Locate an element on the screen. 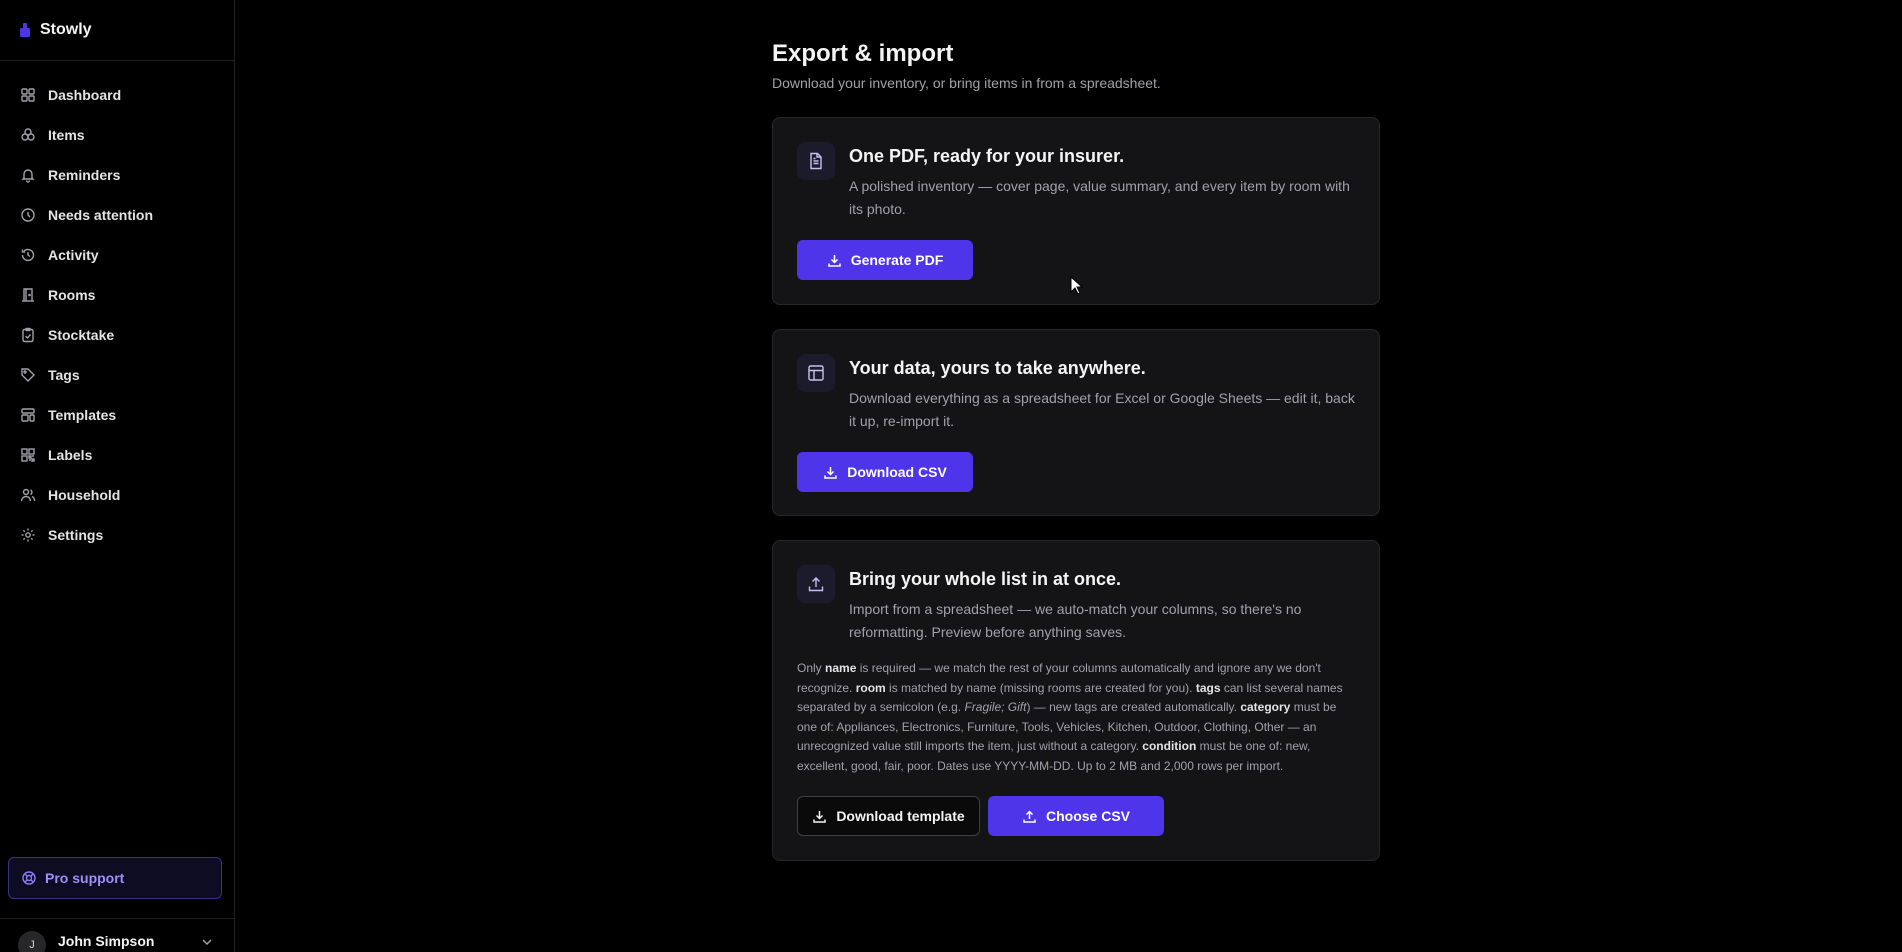  sidebar-item-reminders: Reminders is located at coordinates (117, 175).